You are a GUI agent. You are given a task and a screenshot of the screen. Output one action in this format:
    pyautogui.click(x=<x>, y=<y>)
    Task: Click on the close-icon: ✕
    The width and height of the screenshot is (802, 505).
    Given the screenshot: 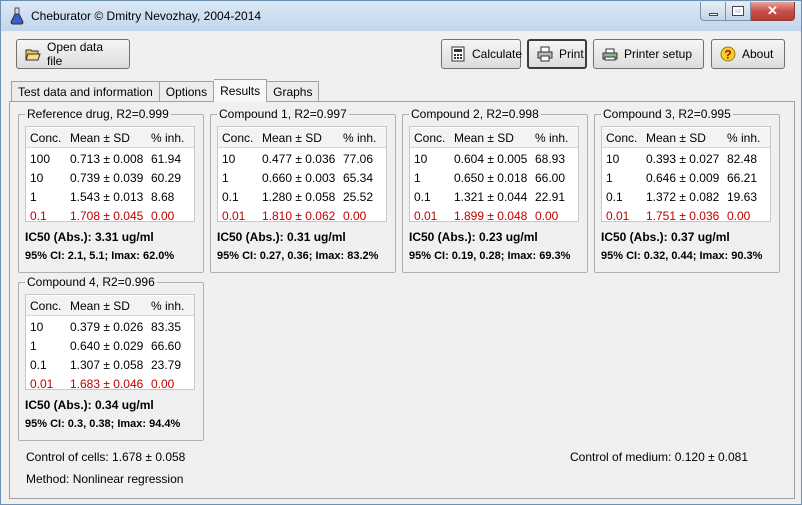 What is the action you would take?
    pyautogui.click(x=772, y=10)
    